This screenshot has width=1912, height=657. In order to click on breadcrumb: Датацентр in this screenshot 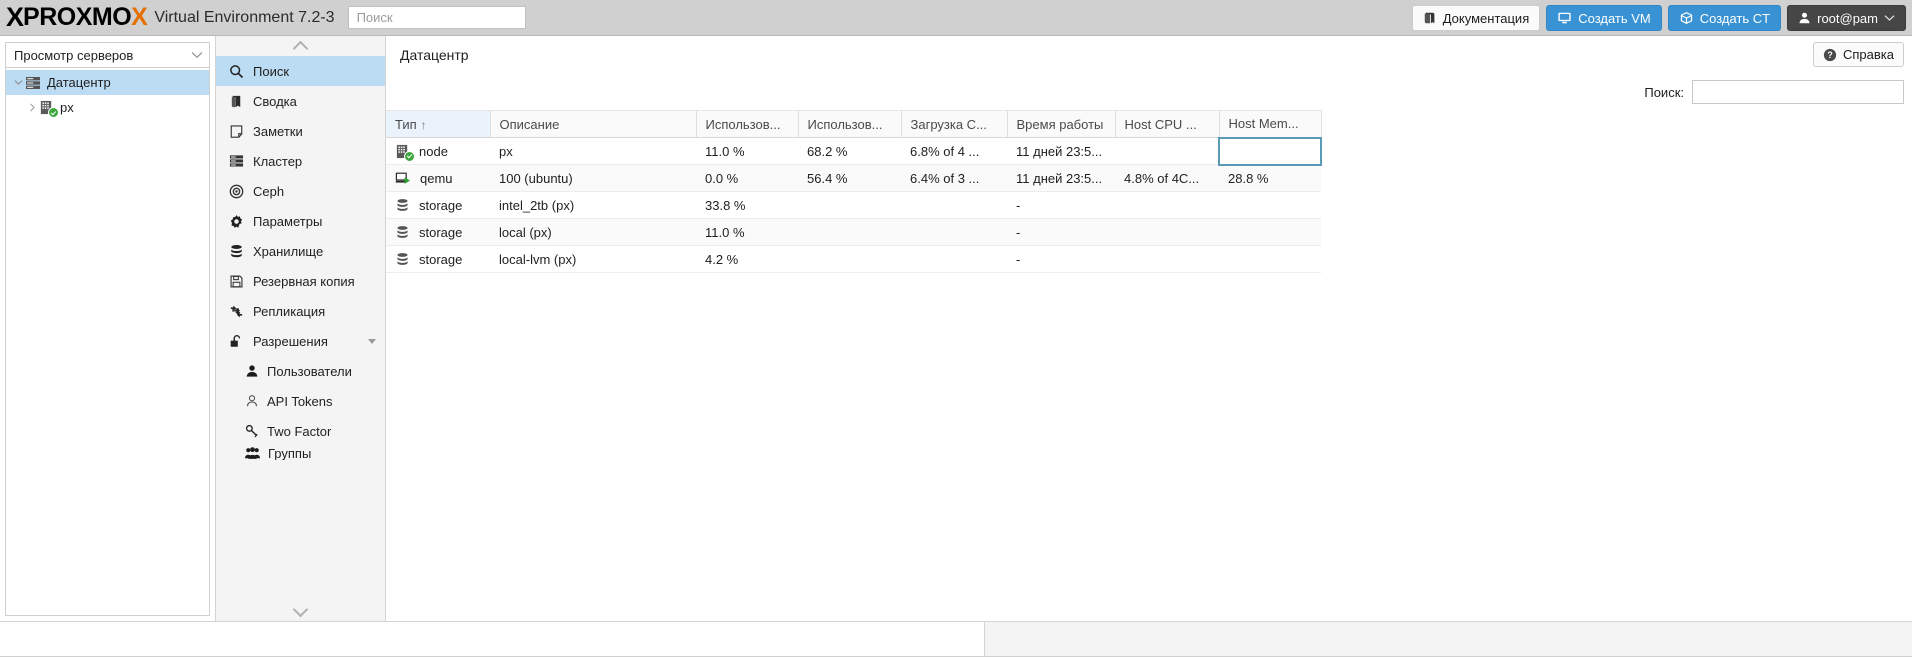, I will do `click(434, 54)`.